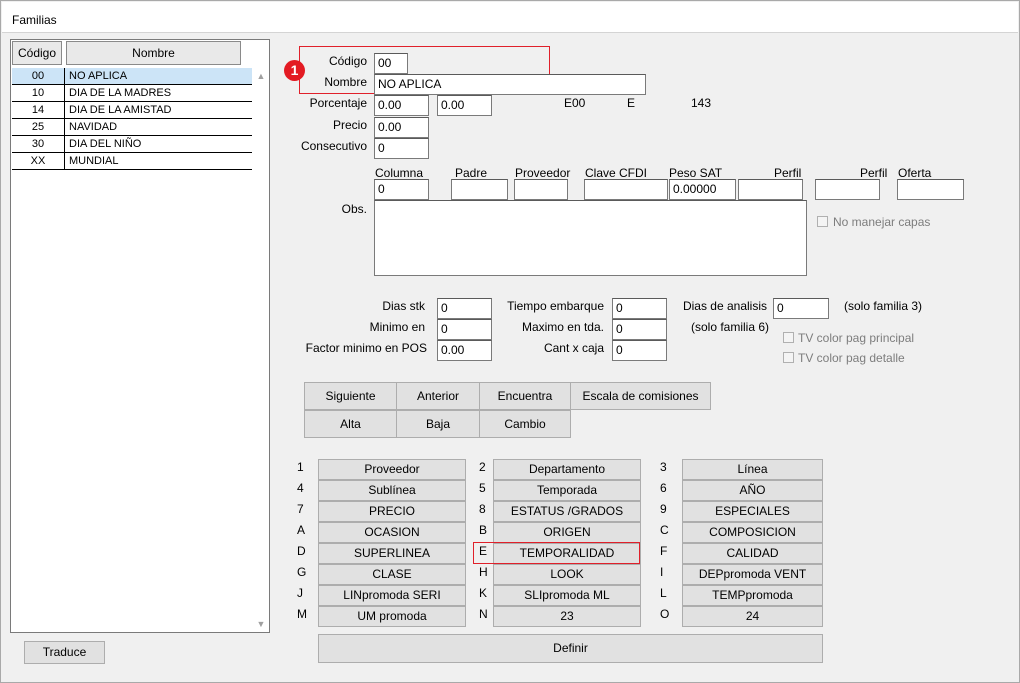 The width and height of the screenshot is (1020, 683). Describe the element at coordinates (752, 574) in the screenshot. I see `grid-button-i: DEPpromoda VENT` at that location.